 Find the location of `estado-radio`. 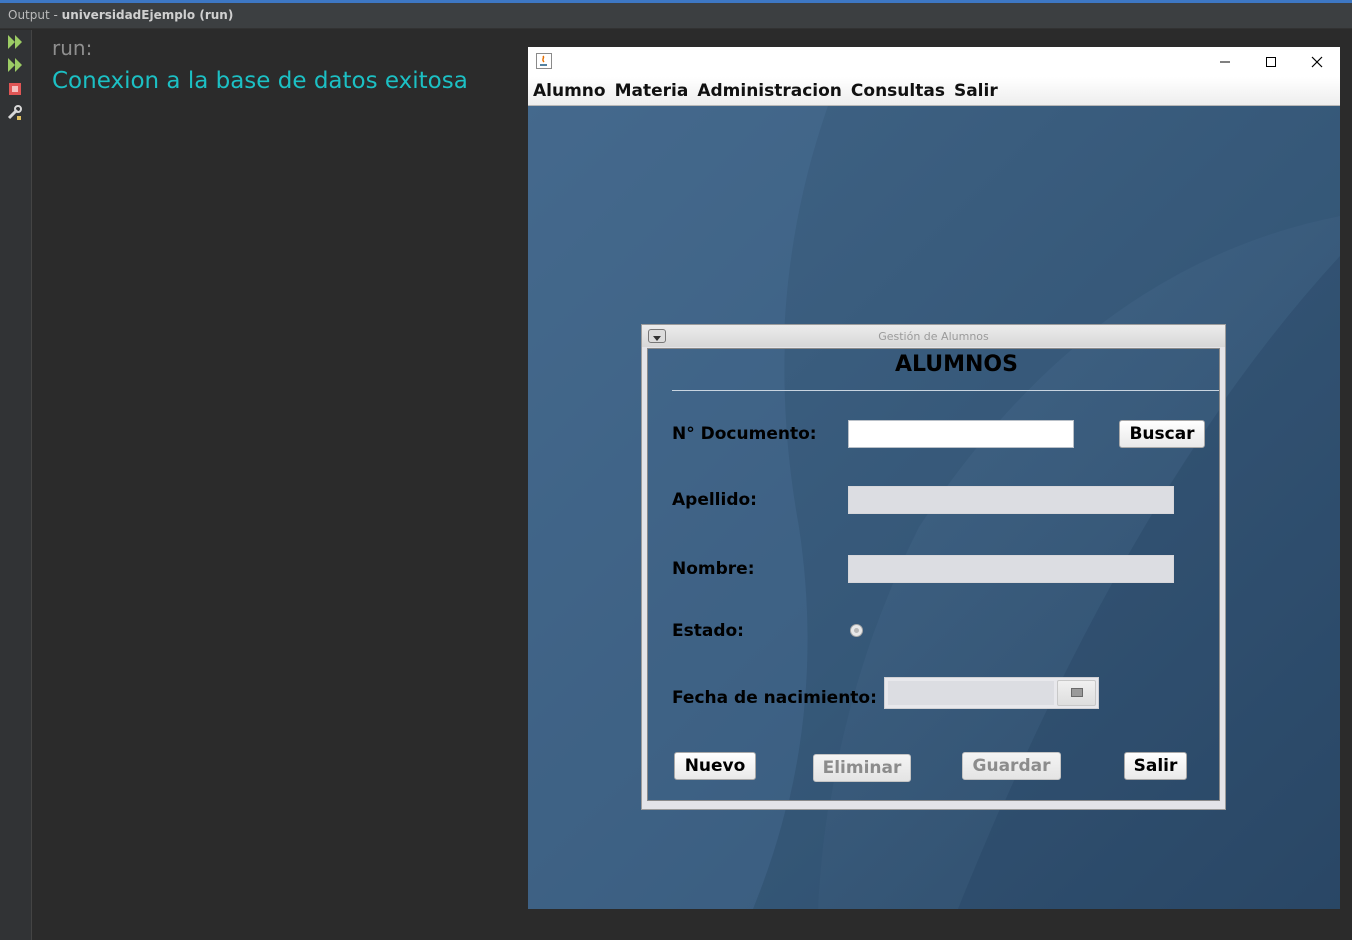

estado-radio is located at coordinates (856, 630).